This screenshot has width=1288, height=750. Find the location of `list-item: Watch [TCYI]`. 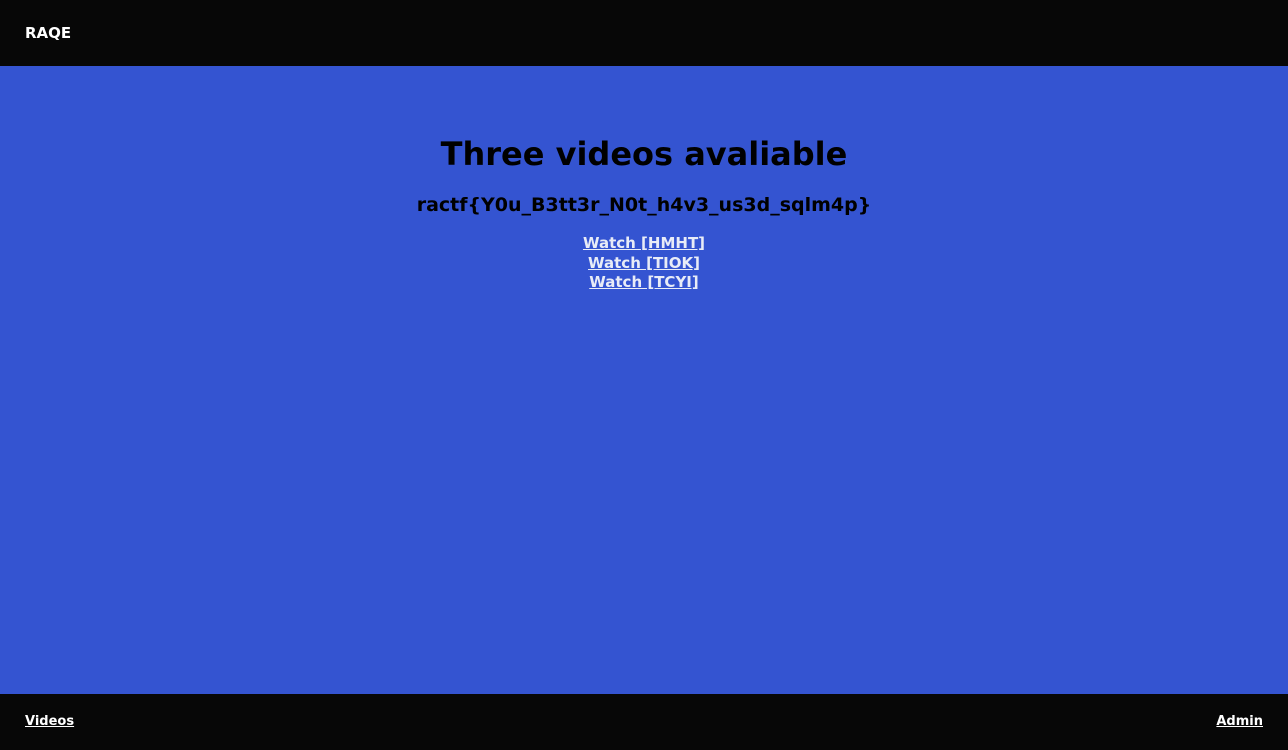

list-item: Watch [TCYI] is located at coordinates (644, 282).